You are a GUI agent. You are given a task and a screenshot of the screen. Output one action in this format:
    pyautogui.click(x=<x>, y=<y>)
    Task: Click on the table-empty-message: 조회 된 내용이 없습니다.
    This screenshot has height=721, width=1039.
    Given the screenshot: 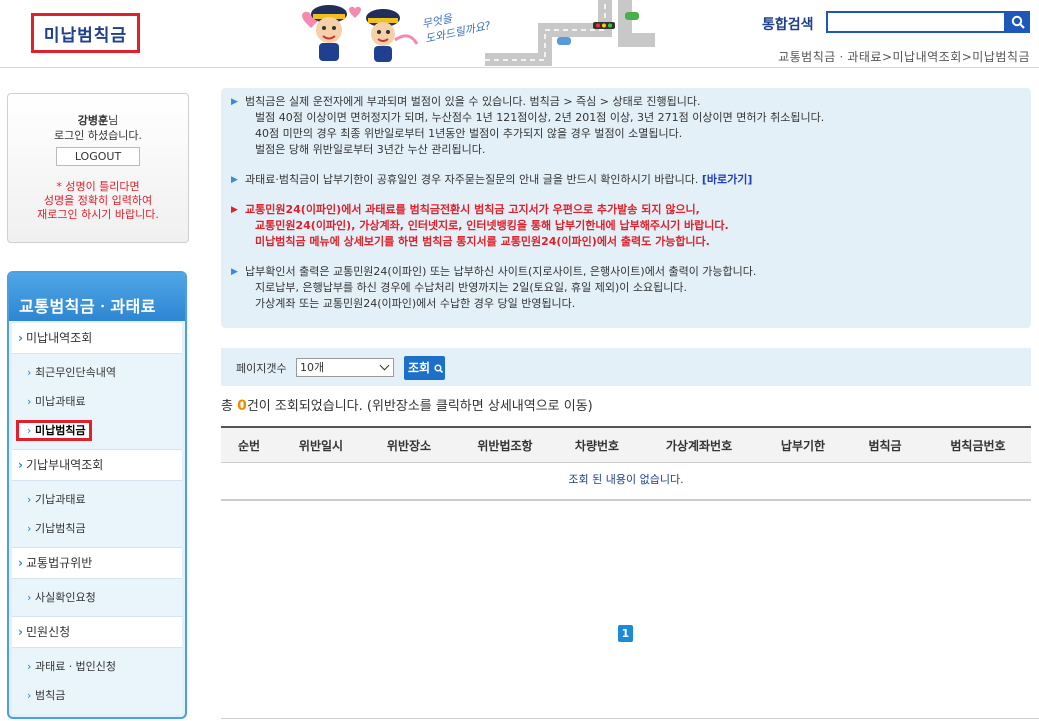 What is the action you would take?
    pyautogui.click(x=626, y=482)
    